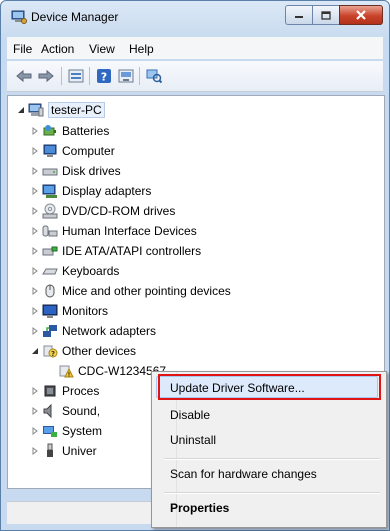  I want to click on close-button, so click(361, 15).